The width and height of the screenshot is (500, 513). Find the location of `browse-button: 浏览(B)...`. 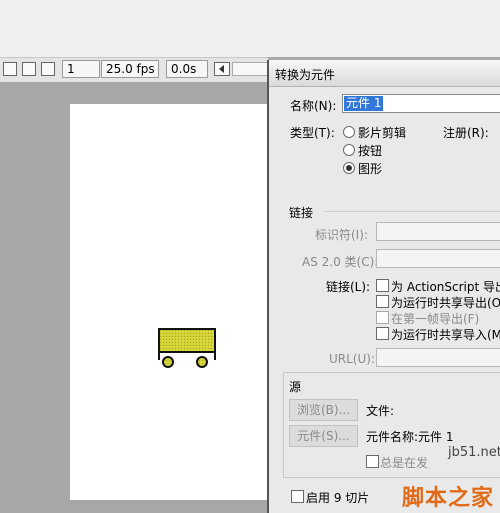

browse-button: 浏览(B)... is located at coordinates (323, 410).